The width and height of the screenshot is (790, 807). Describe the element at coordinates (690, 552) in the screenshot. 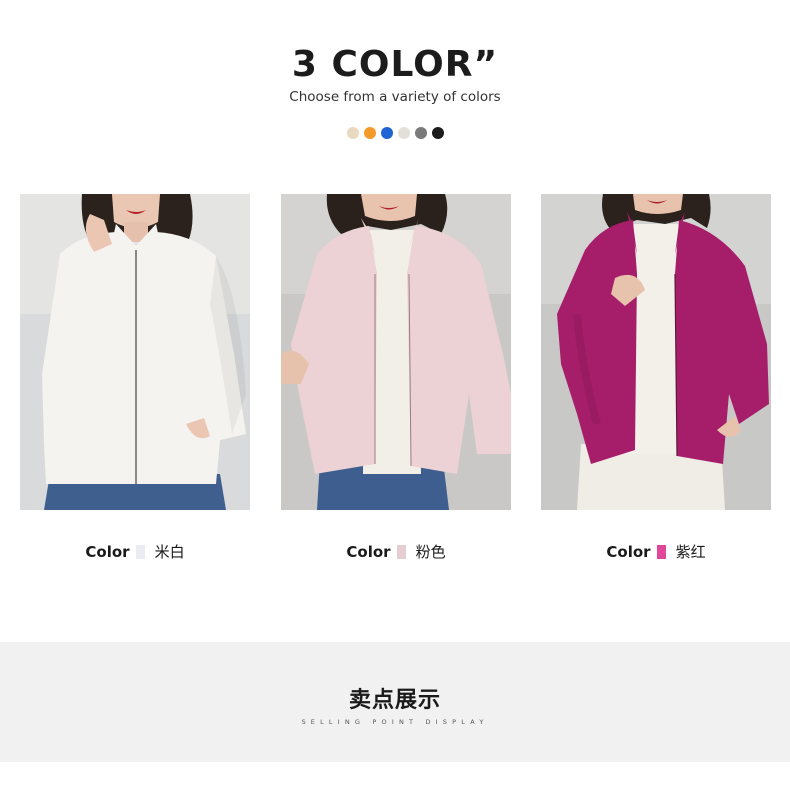

I see `color-name: 紫红` at that location.